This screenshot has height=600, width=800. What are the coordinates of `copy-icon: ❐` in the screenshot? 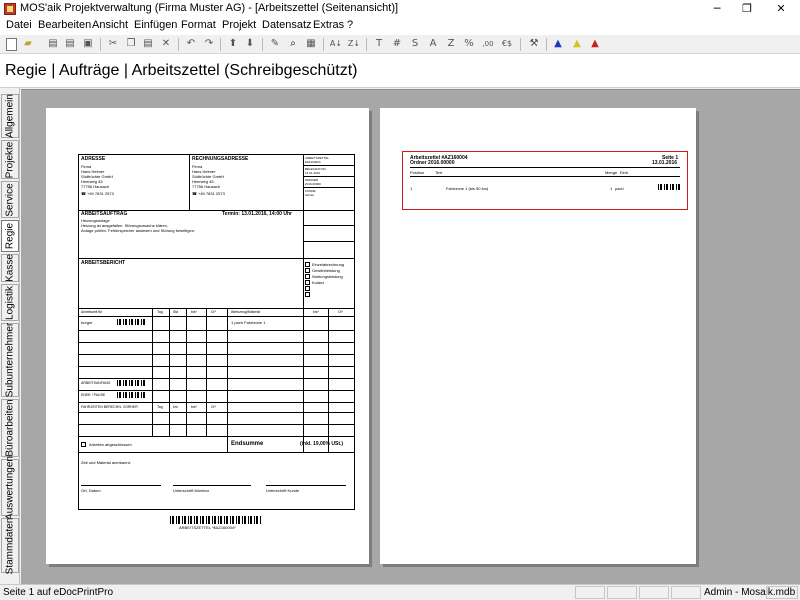 It's located at (131, 44).